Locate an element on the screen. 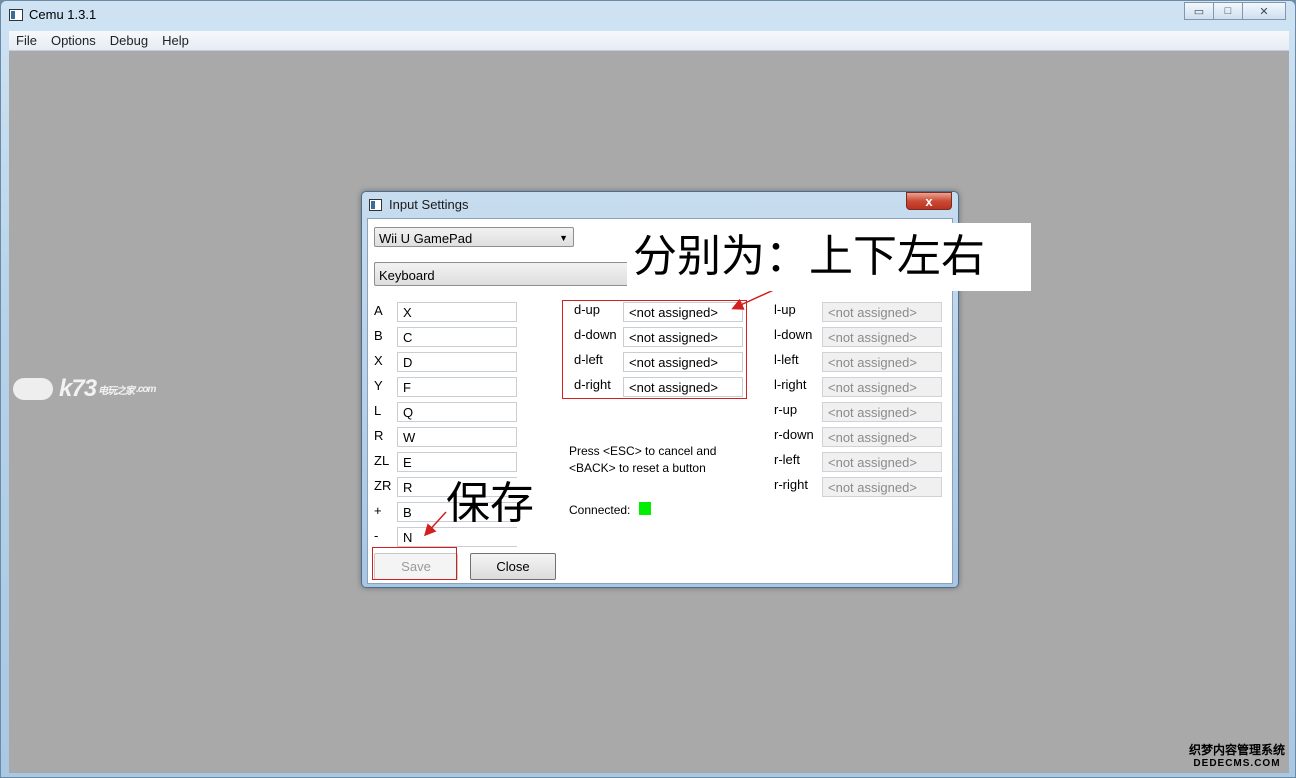 Image resolution: width=1296 pixels, height=778 pixels. app-title: Cemu 1.3.1 is located at coordinates (63, 14).